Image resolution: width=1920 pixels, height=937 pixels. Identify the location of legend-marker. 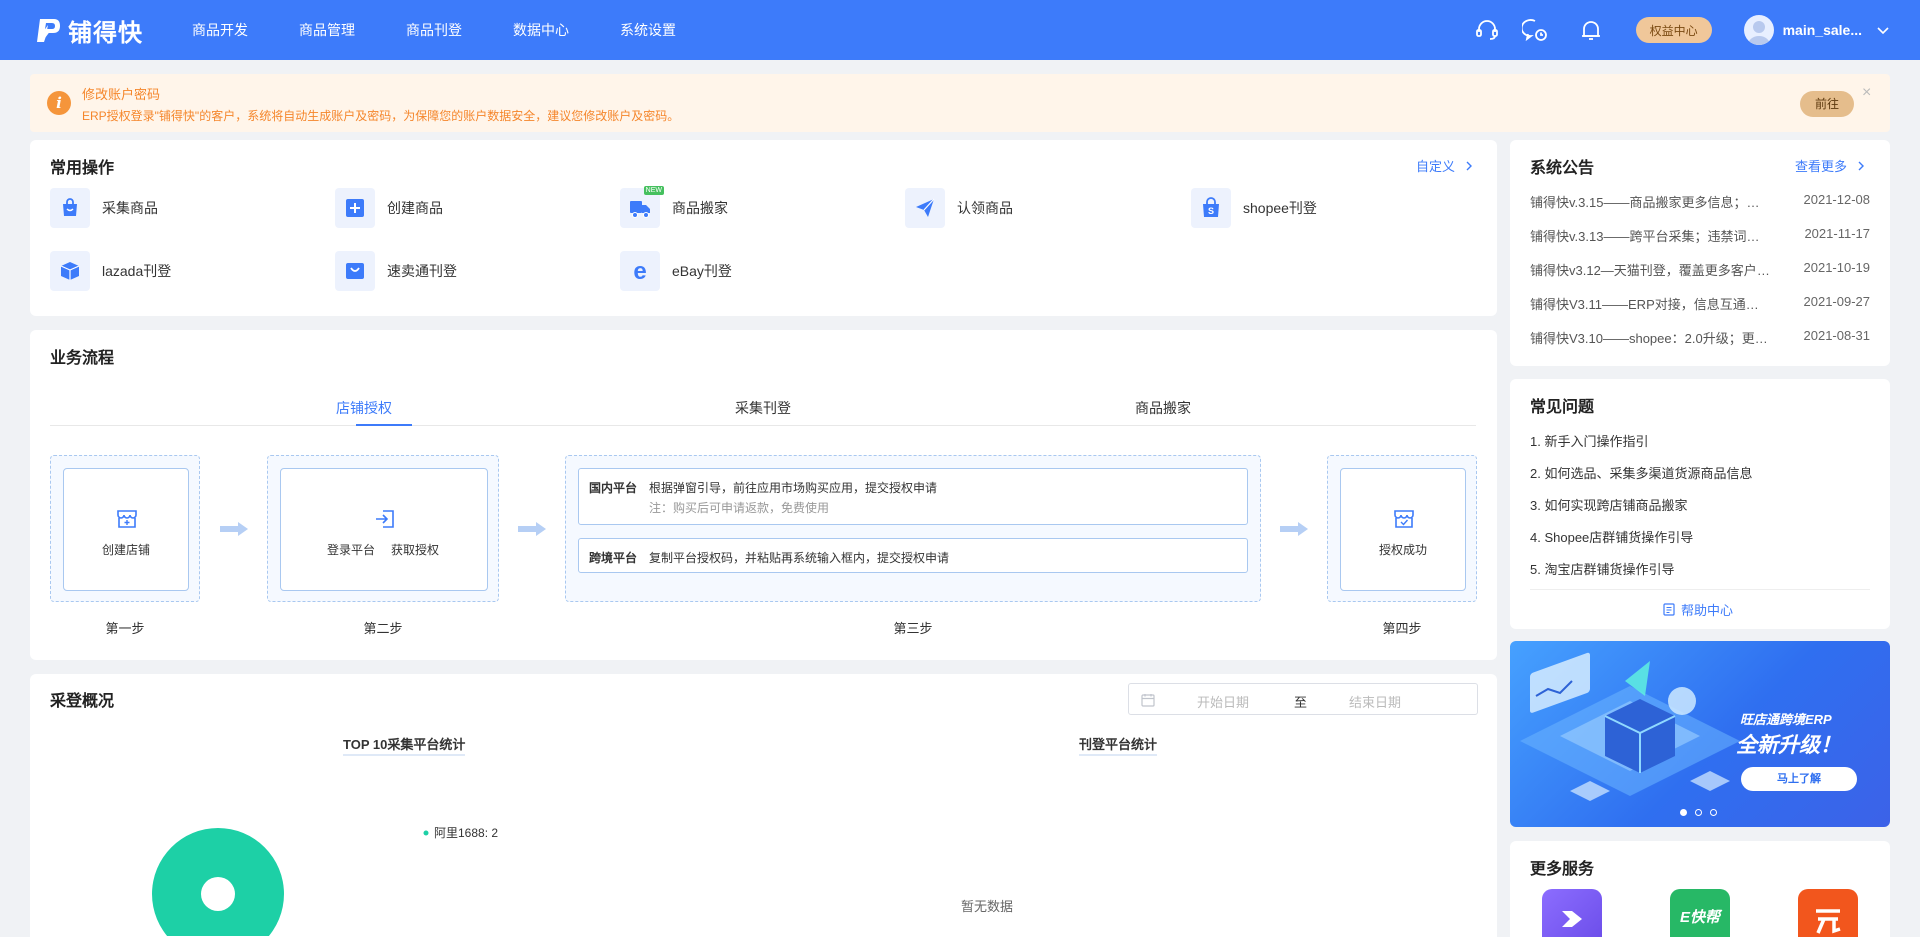
(426, 833).